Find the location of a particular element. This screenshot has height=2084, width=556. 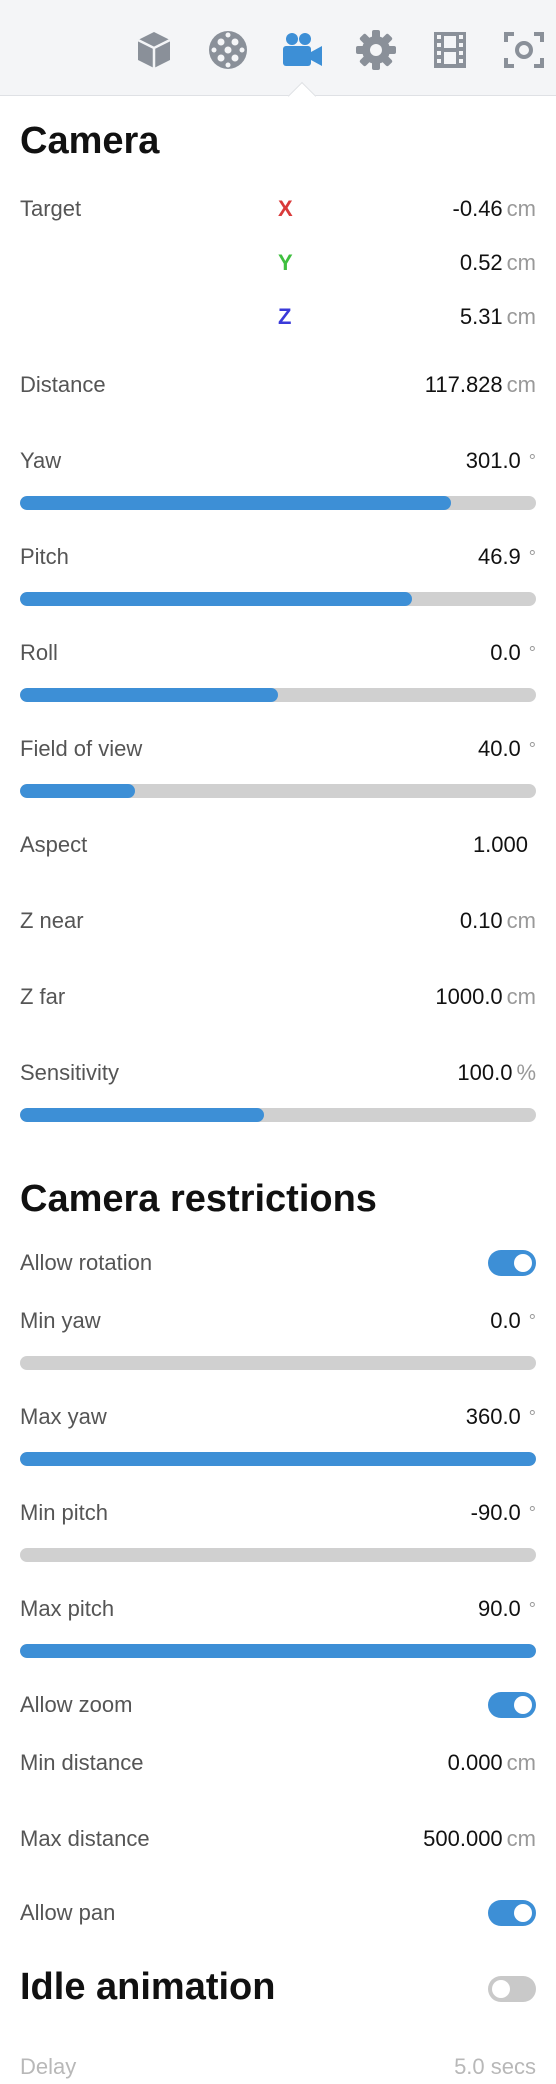

min-pitch-slider is located at coordinates (278, 1555).